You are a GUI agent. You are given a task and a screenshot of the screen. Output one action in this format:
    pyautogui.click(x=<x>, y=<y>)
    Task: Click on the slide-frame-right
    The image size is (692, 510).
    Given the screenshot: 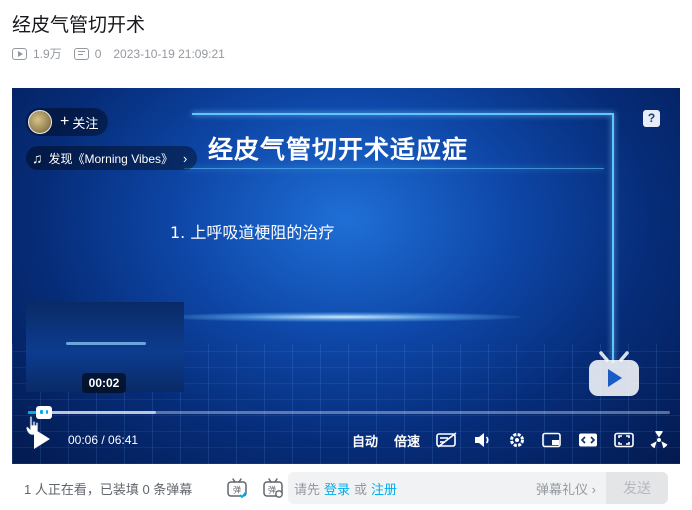 What is the action you would take?
    pyautogui.click(x=613, y=238)
    